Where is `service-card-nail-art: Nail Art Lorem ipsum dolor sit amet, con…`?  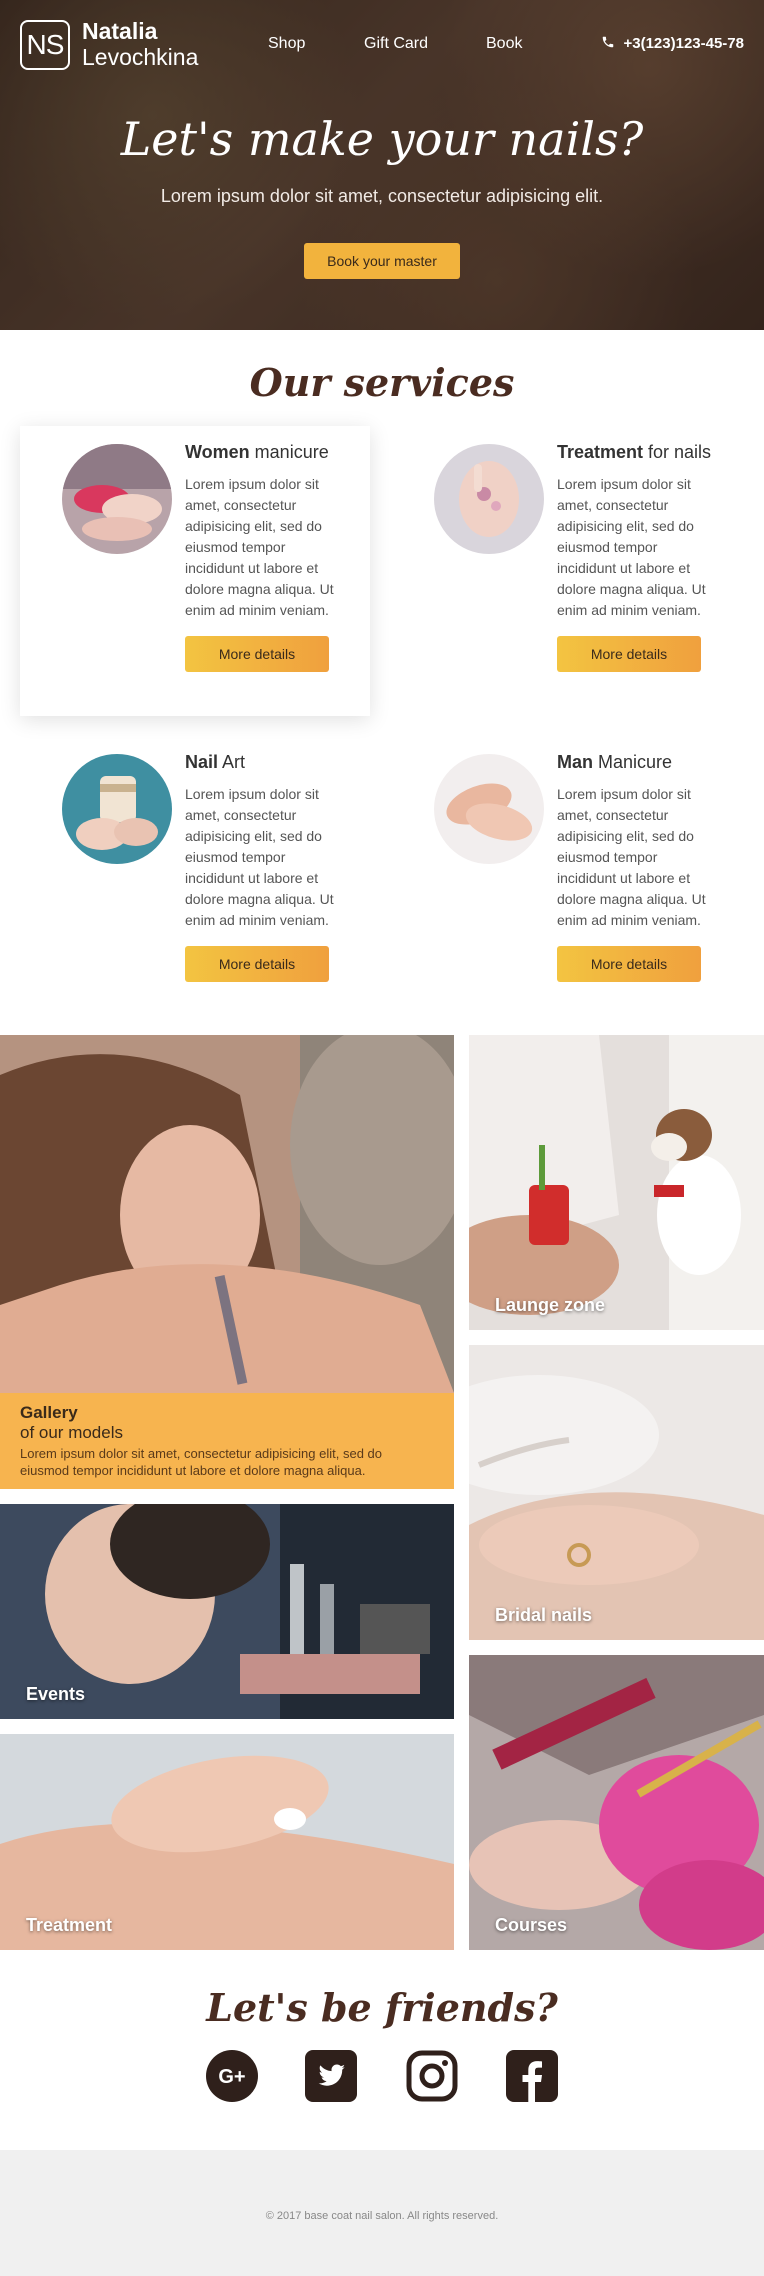
service-card-nail-art: Nail Art Lorem ipsum dolor sit amet, con… is located at coordinates (195, 881).